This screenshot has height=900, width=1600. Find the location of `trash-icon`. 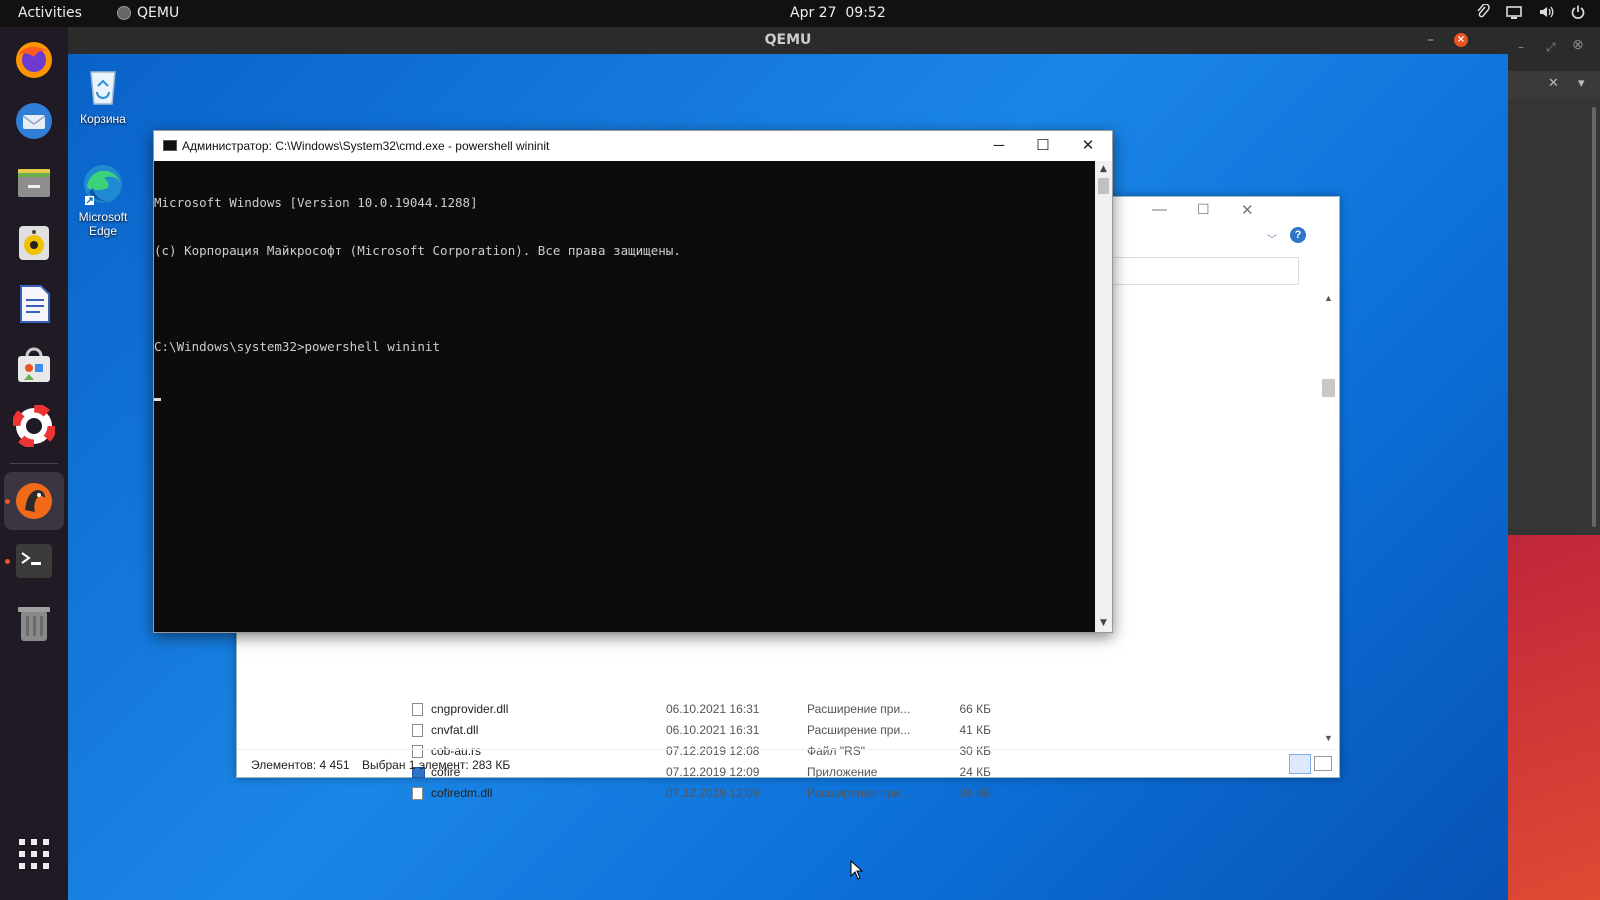

trash-icon is located at coordinates (34, 622).